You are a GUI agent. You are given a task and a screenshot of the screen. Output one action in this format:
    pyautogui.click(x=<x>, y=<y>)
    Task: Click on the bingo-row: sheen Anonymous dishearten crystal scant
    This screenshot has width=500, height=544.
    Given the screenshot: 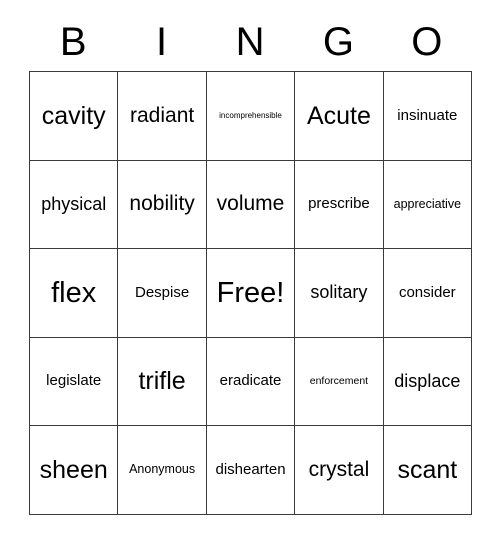 What is the action you would take?
    pyautogui.click(x=251, y=470)
    